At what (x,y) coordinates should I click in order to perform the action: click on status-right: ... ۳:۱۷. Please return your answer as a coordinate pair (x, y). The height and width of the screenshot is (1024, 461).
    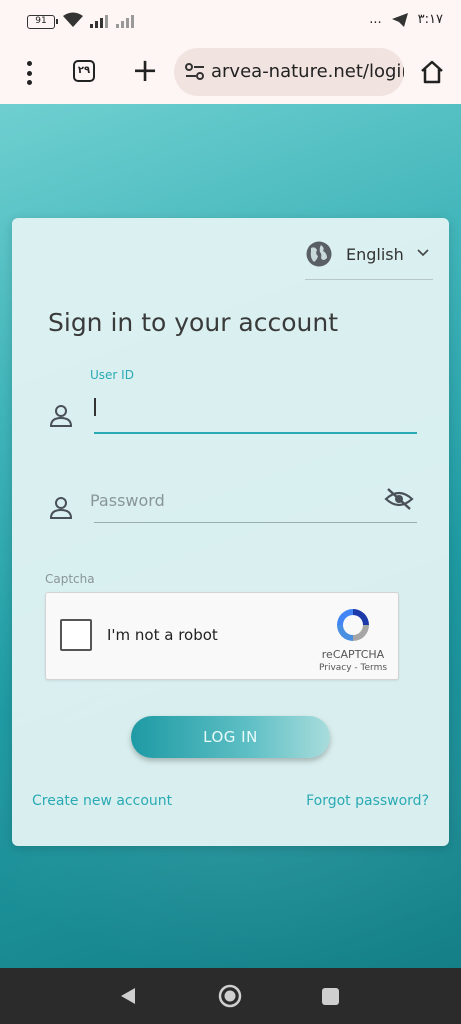
    Looking at the image, I should click on (406, 19).